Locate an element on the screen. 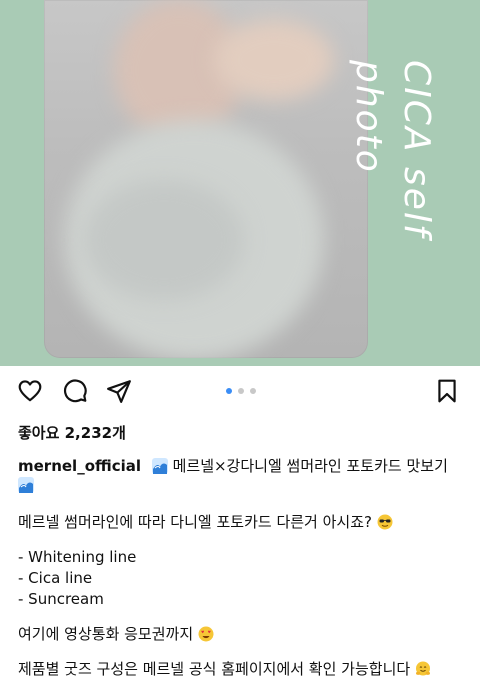 The image size is (480, 683). heart-eyes-emoji is located at coordinates (206, 634).